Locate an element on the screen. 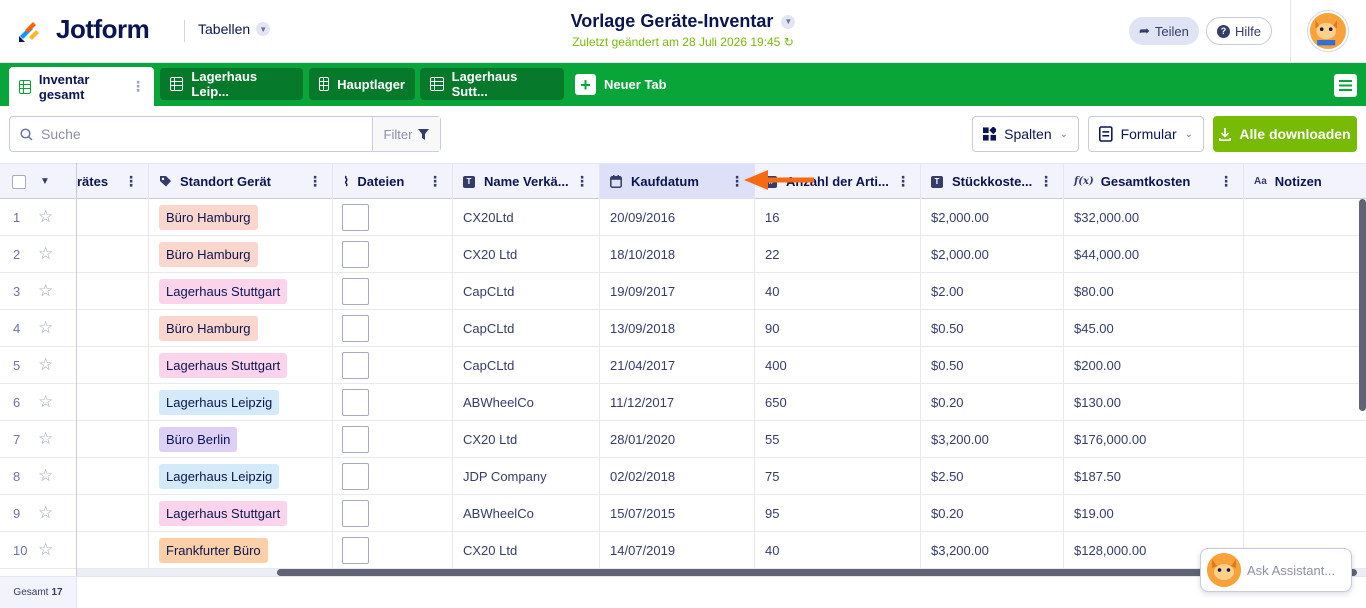  jotform-logo: Jotform is located at coordinates (83, 29).